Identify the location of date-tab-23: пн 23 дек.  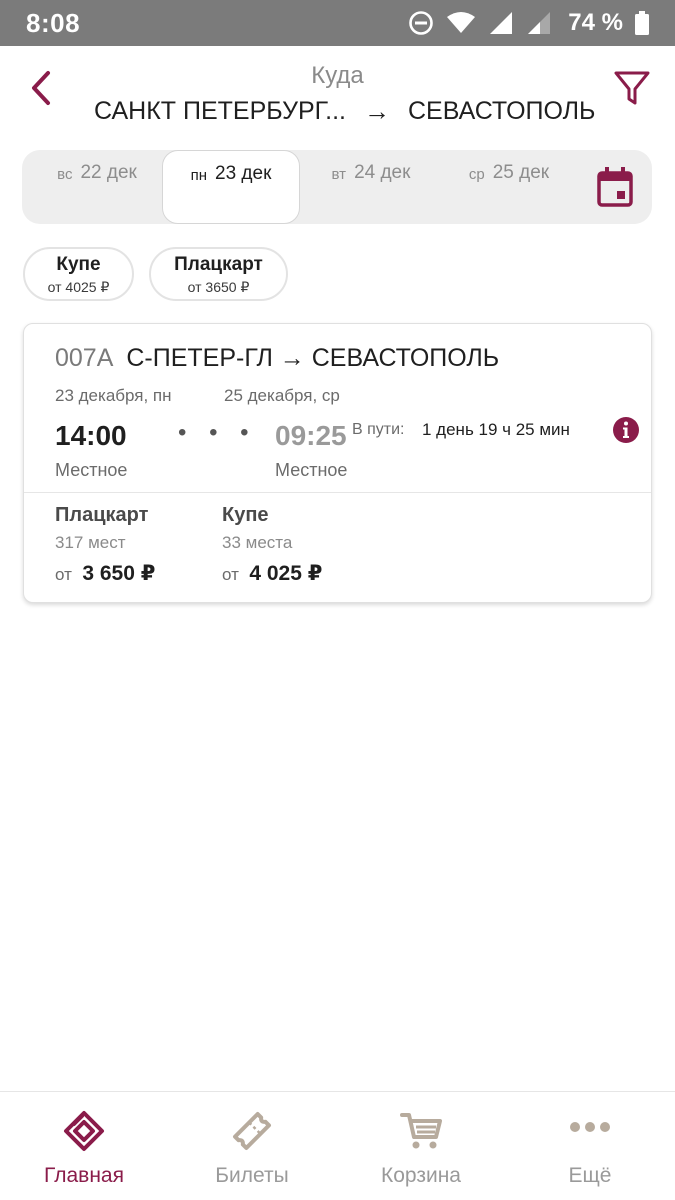
(231, 187).